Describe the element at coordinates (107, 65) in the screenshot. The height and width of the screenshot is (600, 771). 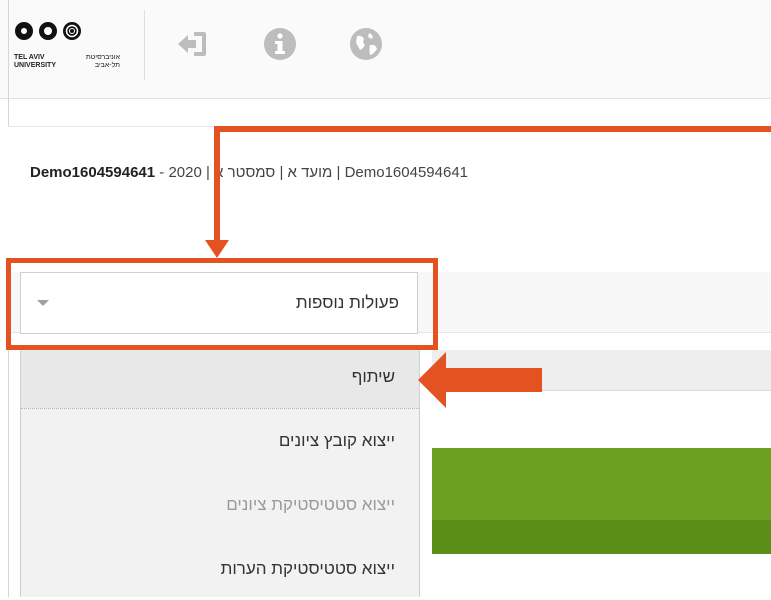
I see `logo-text-he-2: תל-אביב` at that location.